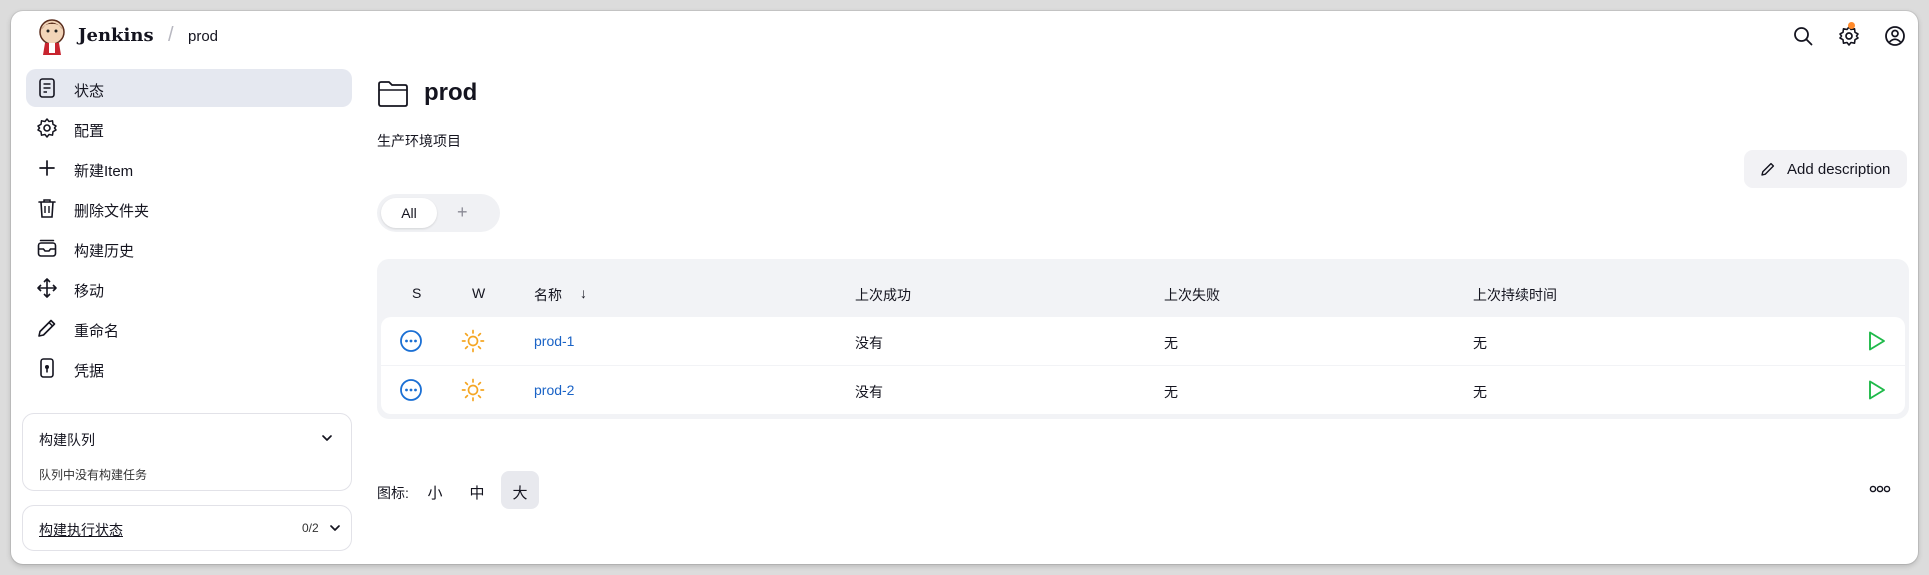 The width and height of the screenshot is (1929, 575). I want to click on sidebar-item-label: 重命名, so click(97, 331).